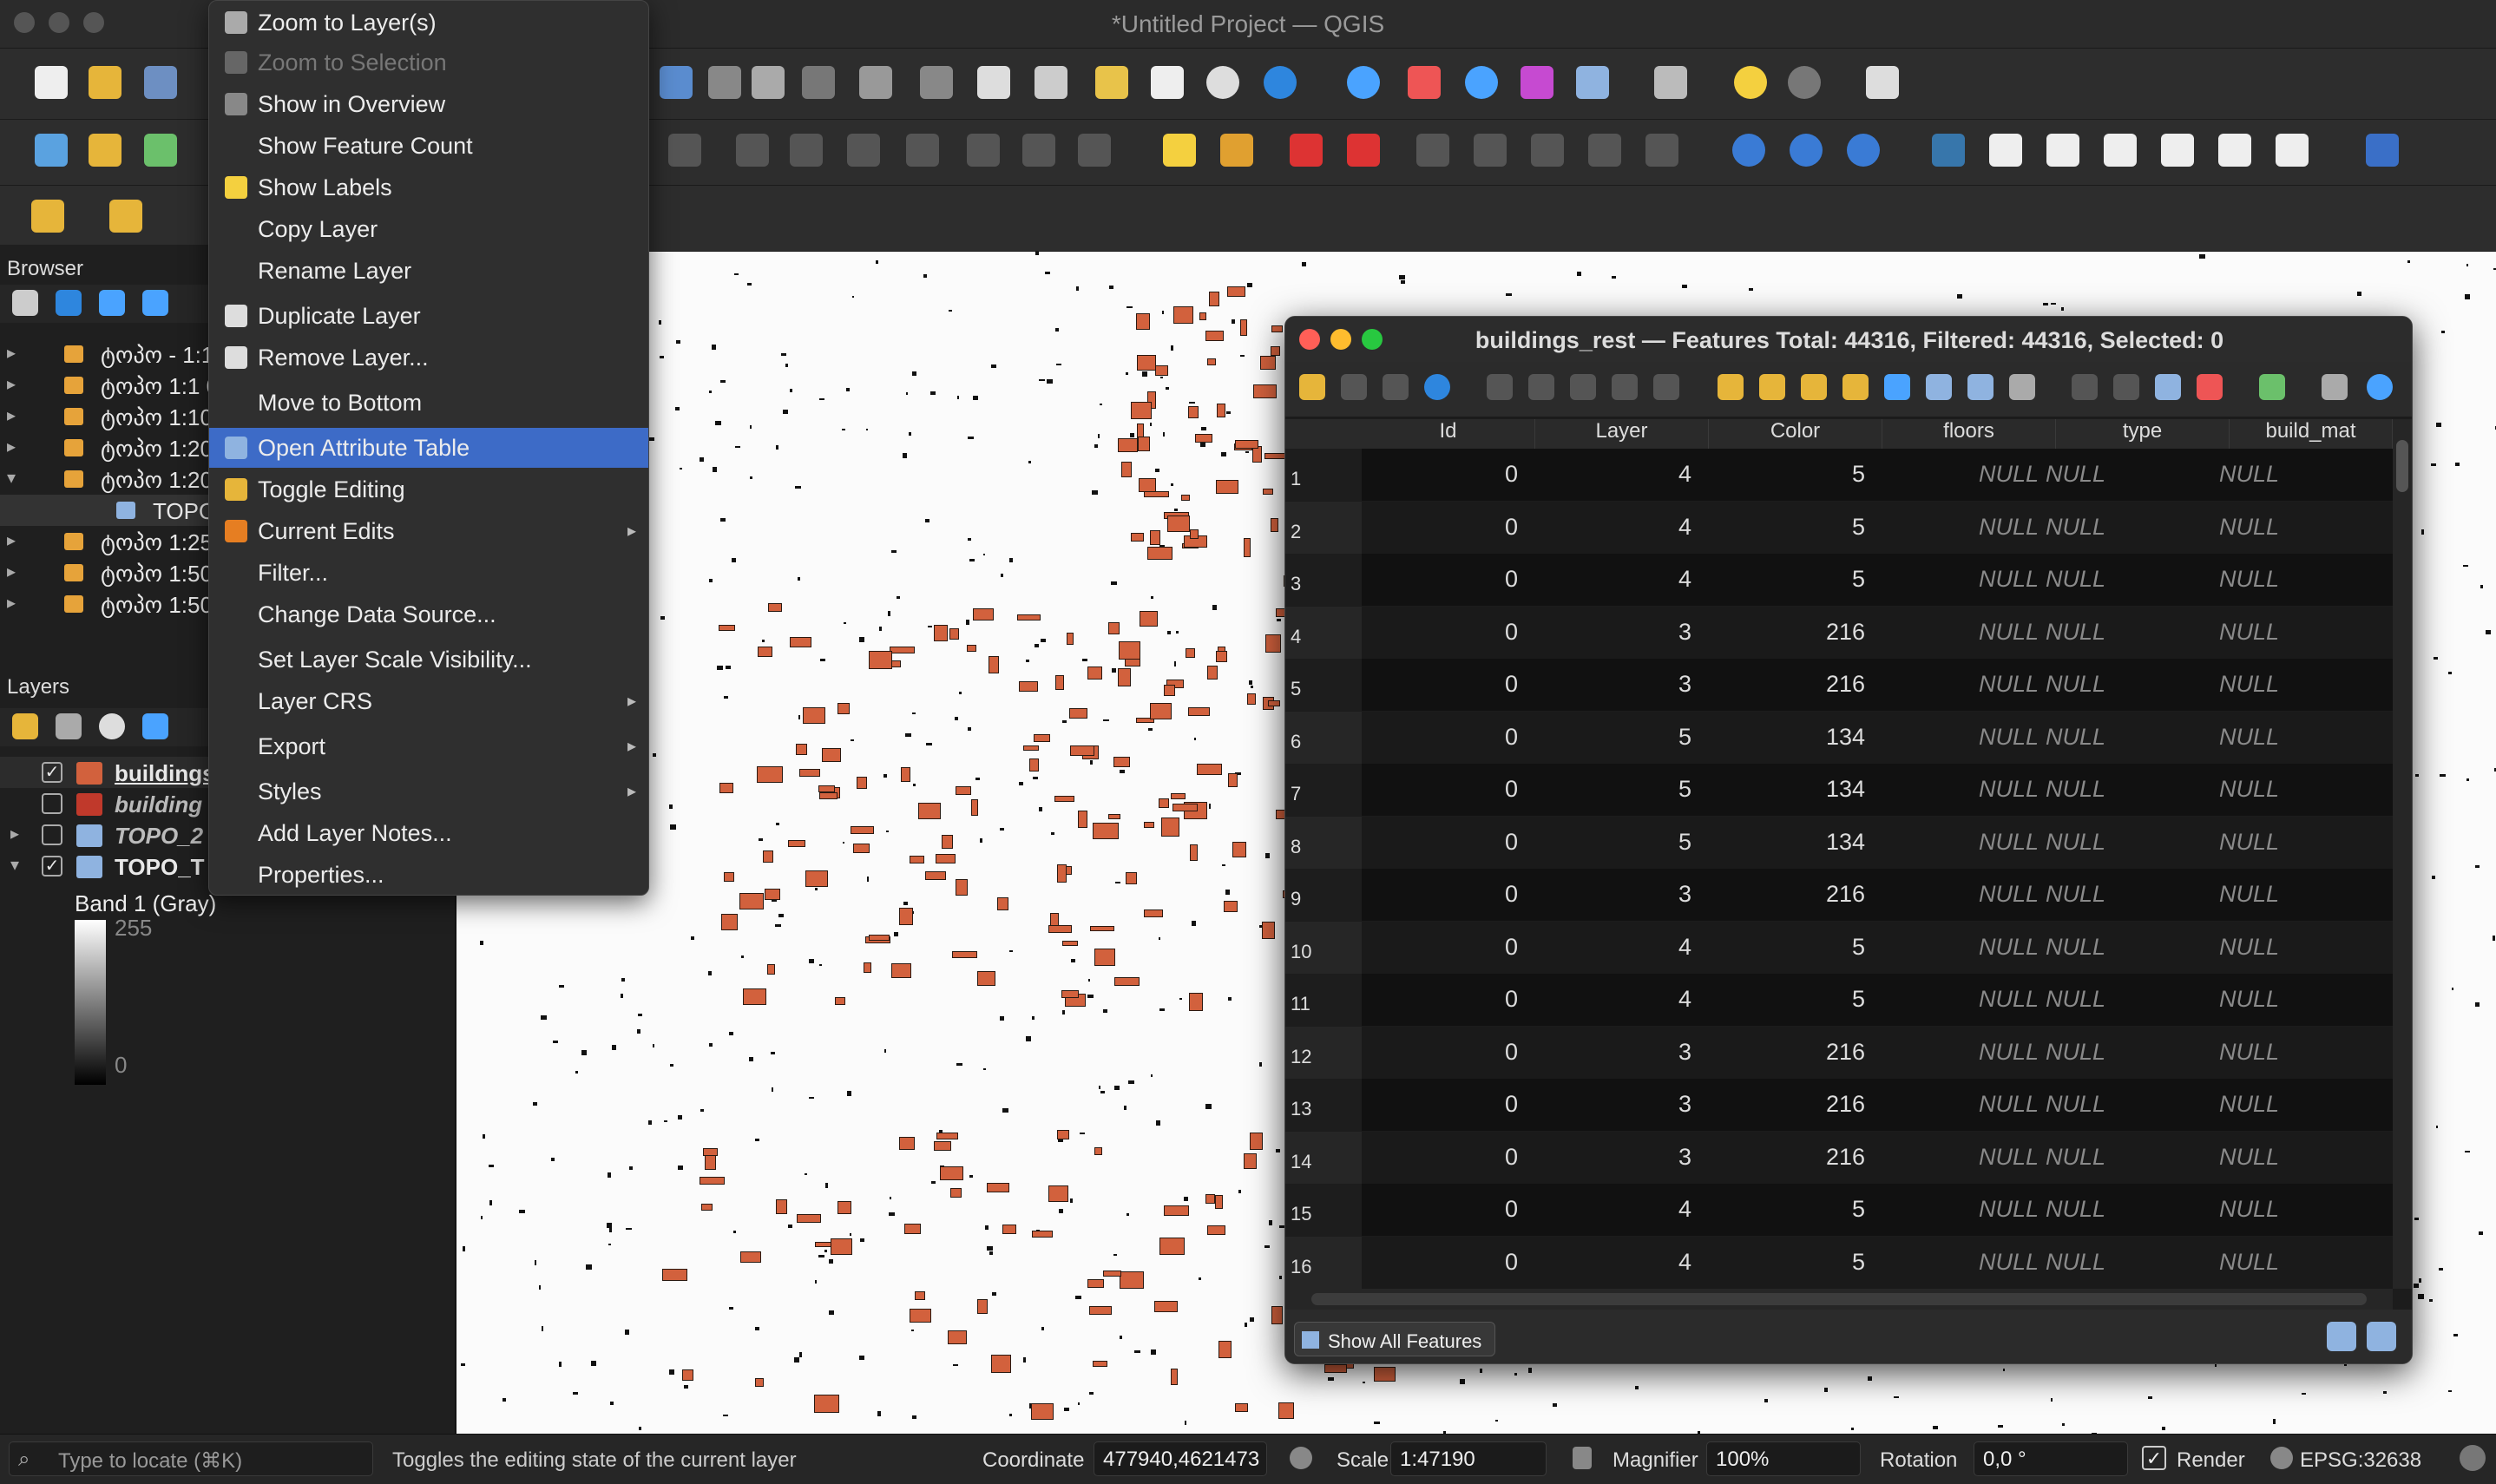  I want to click on open-field-calculator-icon, so click(1592, 82).